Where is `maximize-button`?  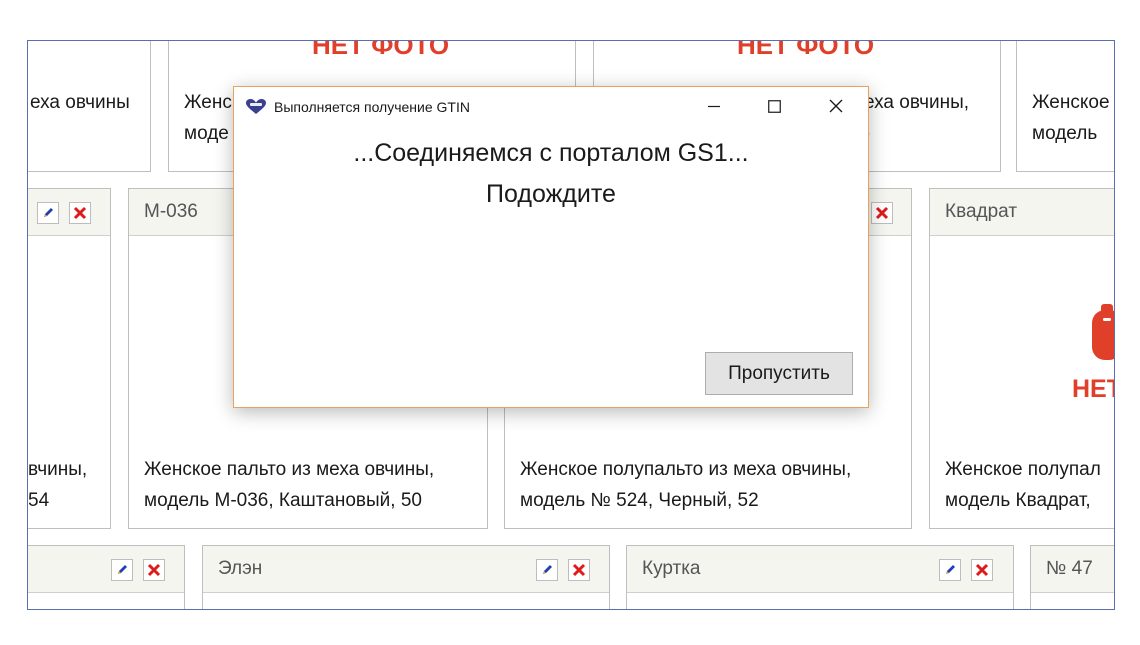 maximize-button is located at coordinates (774, 106).